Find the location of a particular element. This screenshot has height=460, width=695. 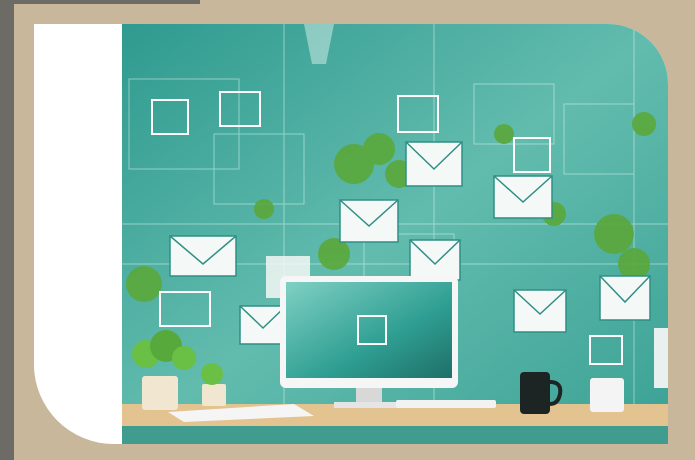

mug-icon is located at coordinates (607, 395).